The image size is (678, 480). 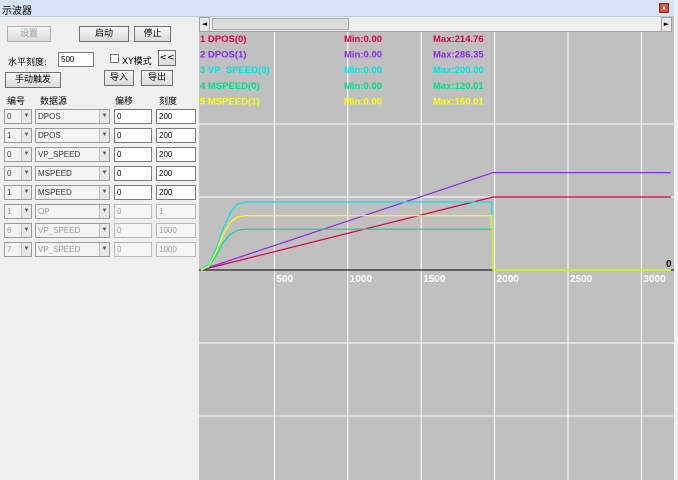 What do you see at coordinates (54, 102) in the screenshot?
I see `header-source: 数据源` at bounding box center [54, 102].